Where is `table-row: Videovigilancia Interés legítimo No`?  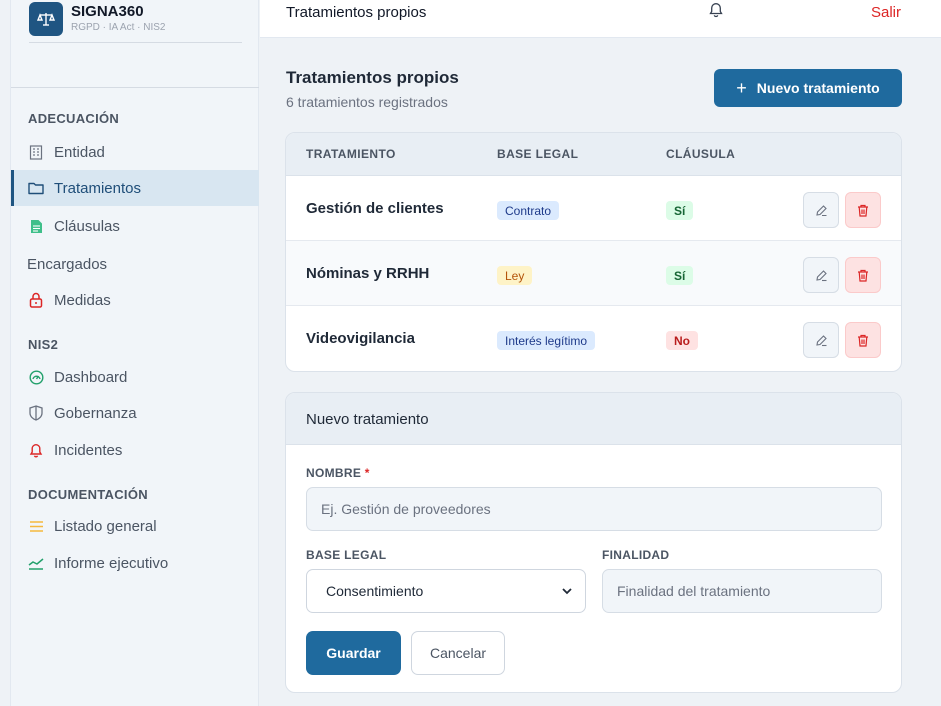 table-row: Videovigilancia Interés legítimo No is located at coordinates (593, 338).